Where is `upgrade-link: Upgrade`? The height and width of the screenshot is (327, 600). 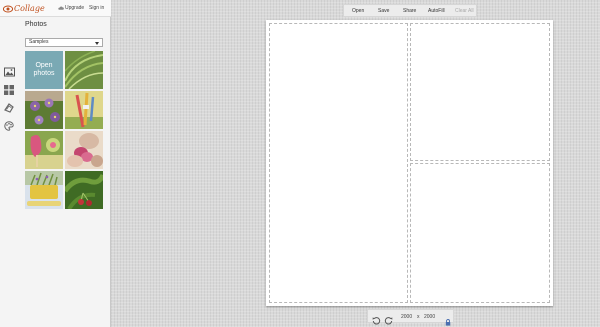
upgrade-link: Upgrade is located at coordinates (71, 8).